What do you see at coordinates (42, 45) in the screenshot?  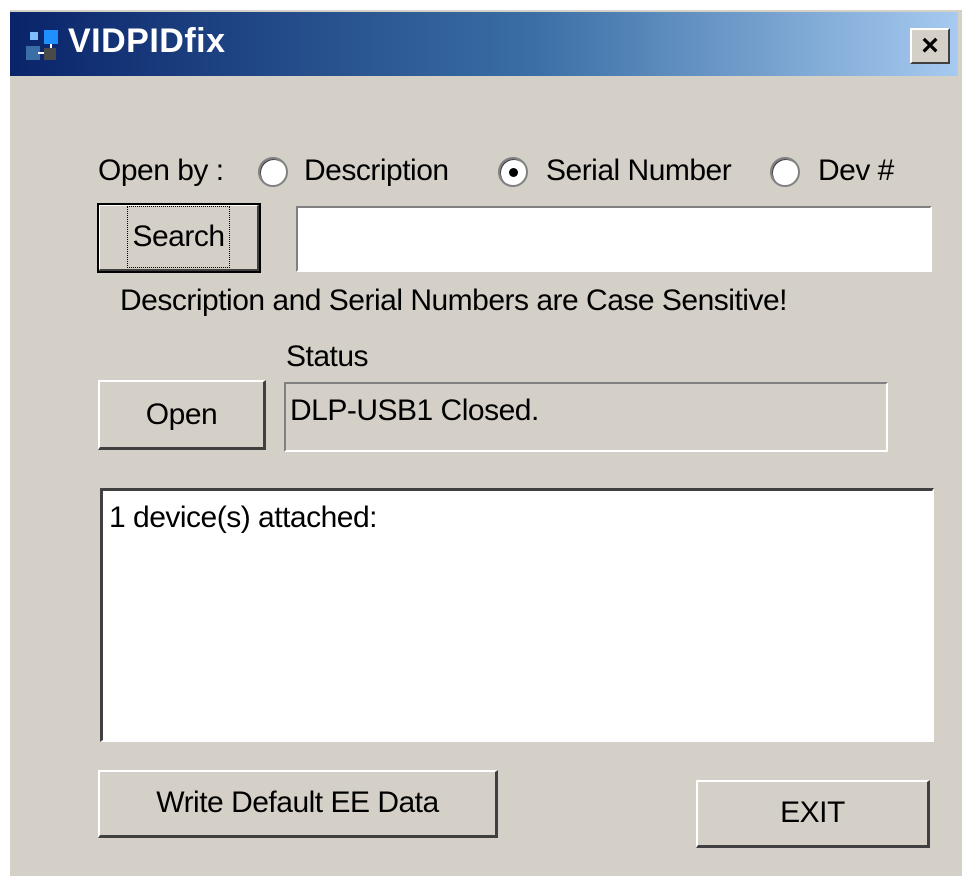 I see `usb-app-icon` at bounding box center [42, 45].